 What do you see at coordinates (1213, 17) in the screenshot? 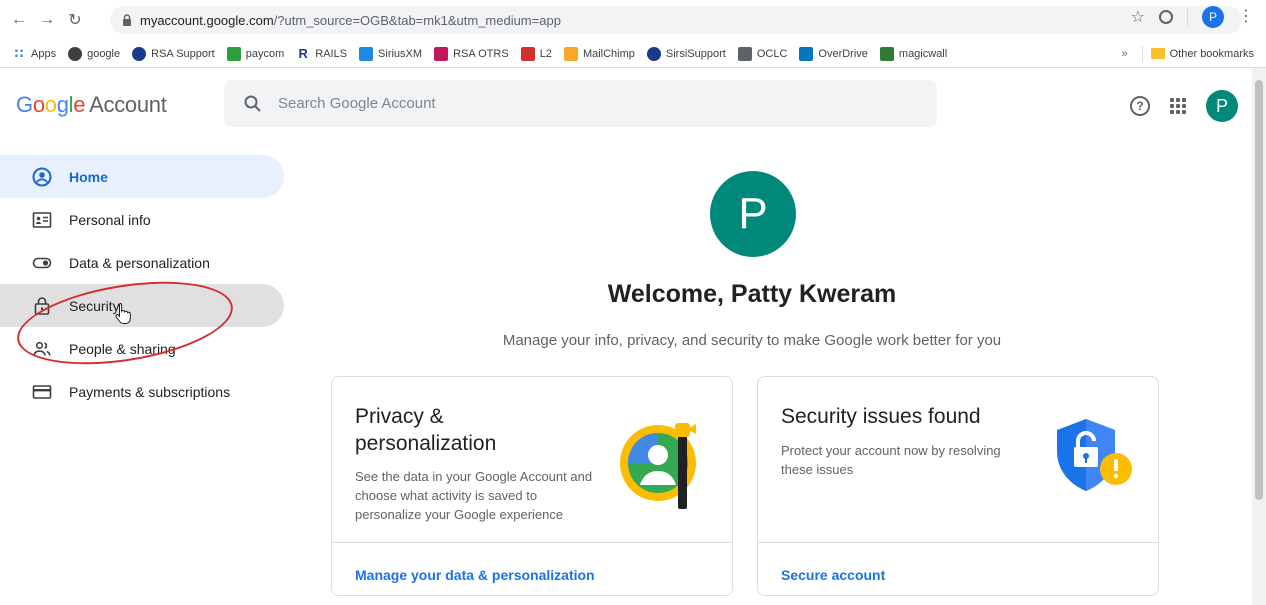
I see `browser-profile-avatar: P` at bounding box center [1213, 17].